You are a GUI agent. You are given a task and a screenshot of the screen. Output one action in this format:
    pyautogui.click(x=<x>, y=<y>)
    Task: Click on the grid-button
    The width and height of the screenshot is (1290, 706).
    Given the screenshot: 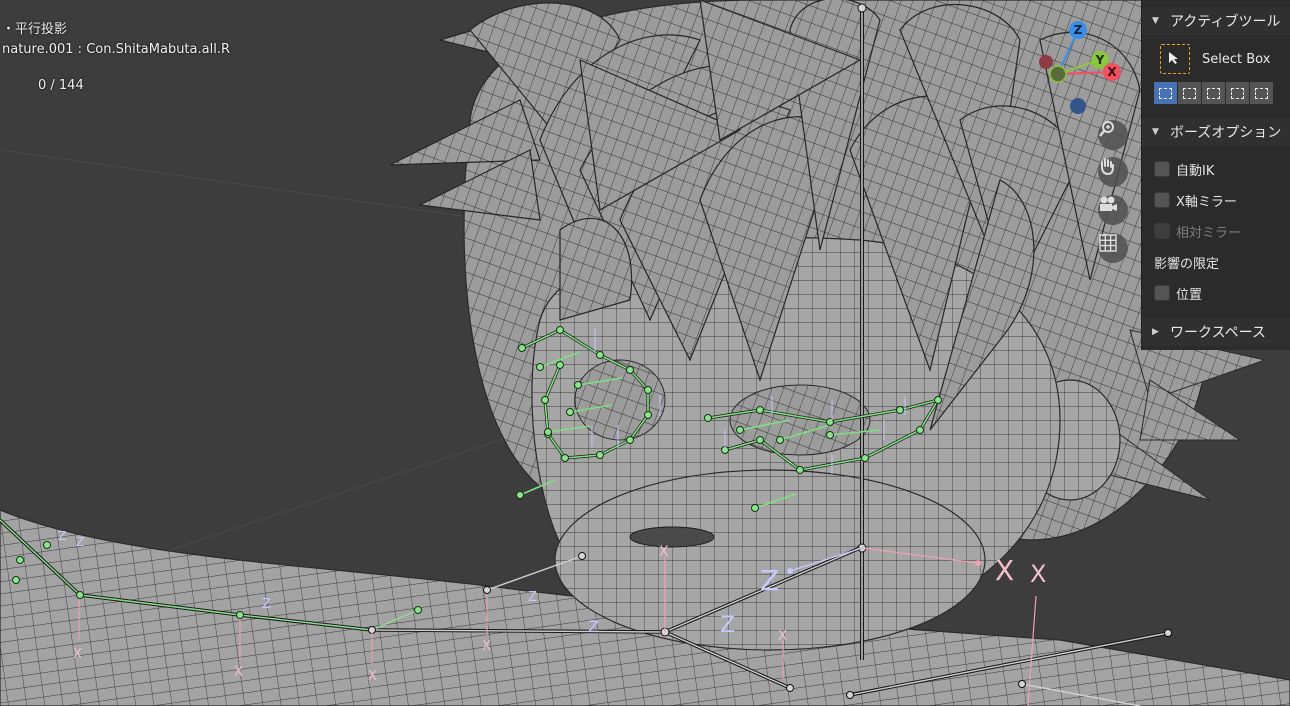 What is the action you would take?
    pyautogui.click(x=1113, y=248)
    